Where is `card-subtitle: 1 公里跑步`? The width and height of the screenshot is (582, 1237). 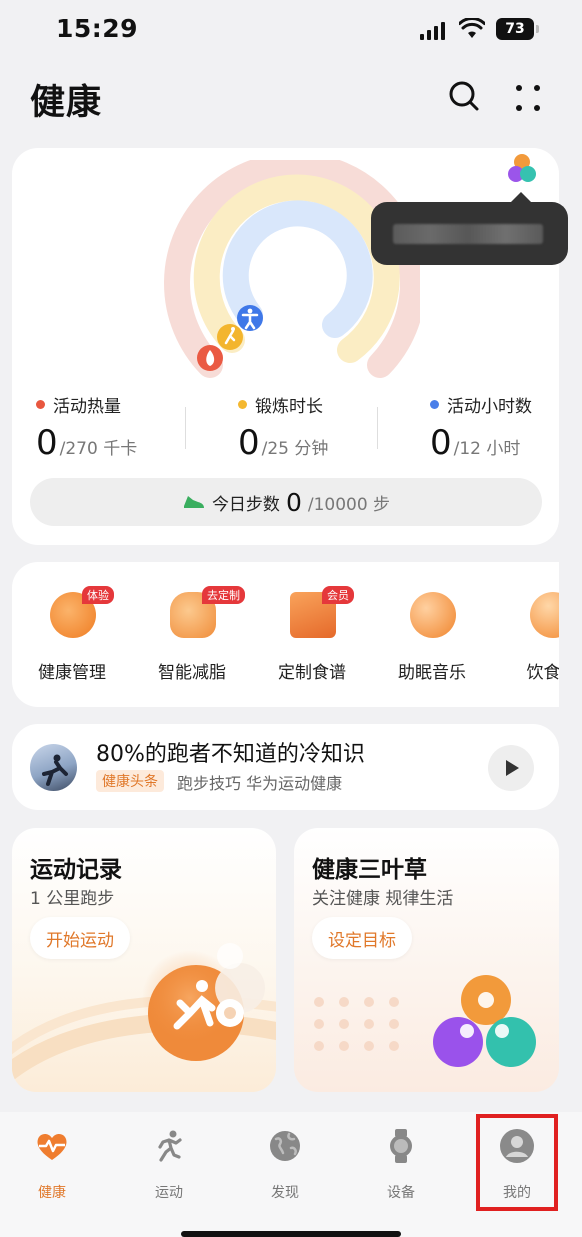
card-subtitle: 1 公里跑步 is located at coordinates (72, 899).